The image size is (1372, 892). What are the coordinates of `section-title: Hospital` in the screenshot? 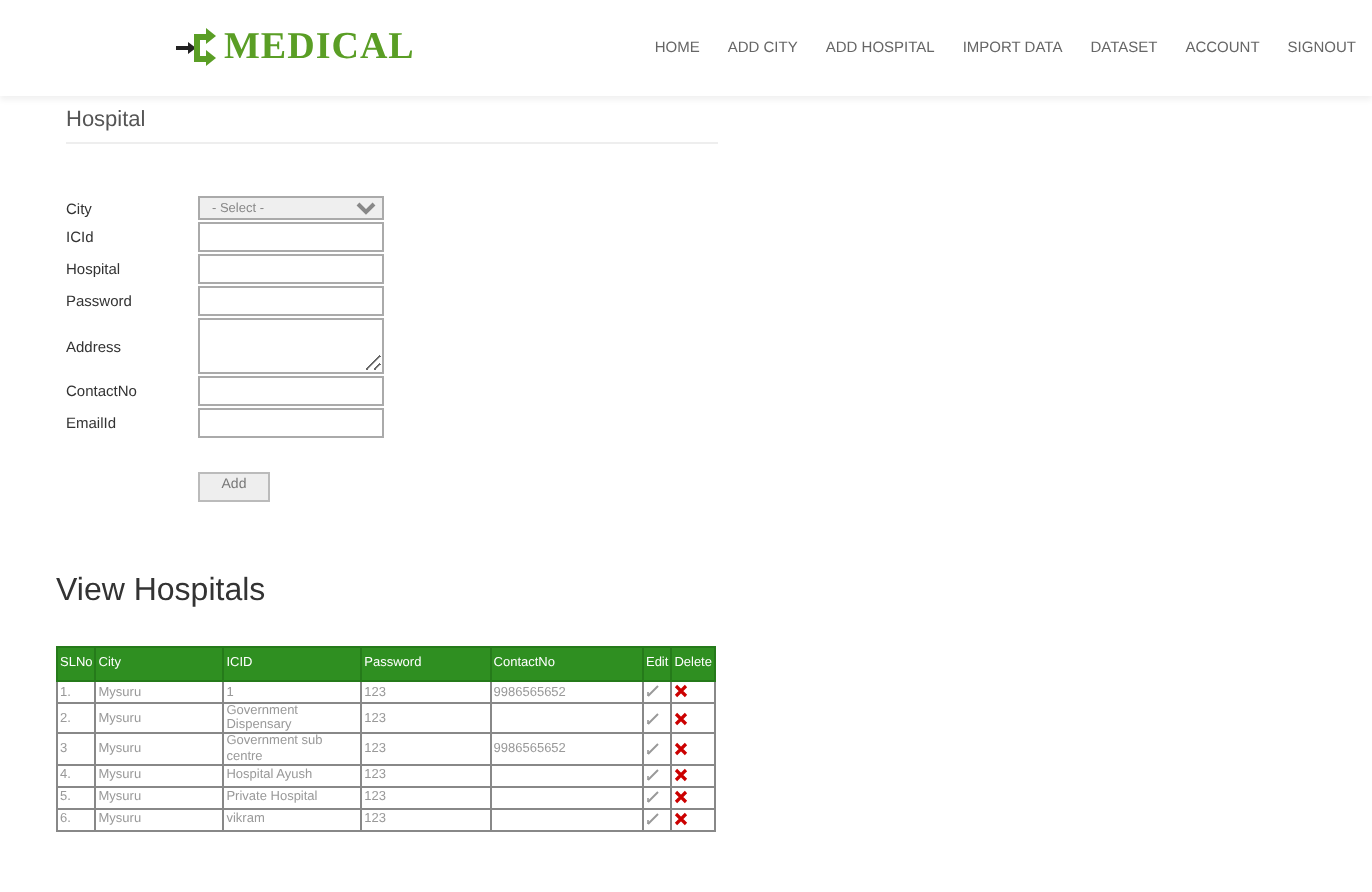 It's located at (392, 120).